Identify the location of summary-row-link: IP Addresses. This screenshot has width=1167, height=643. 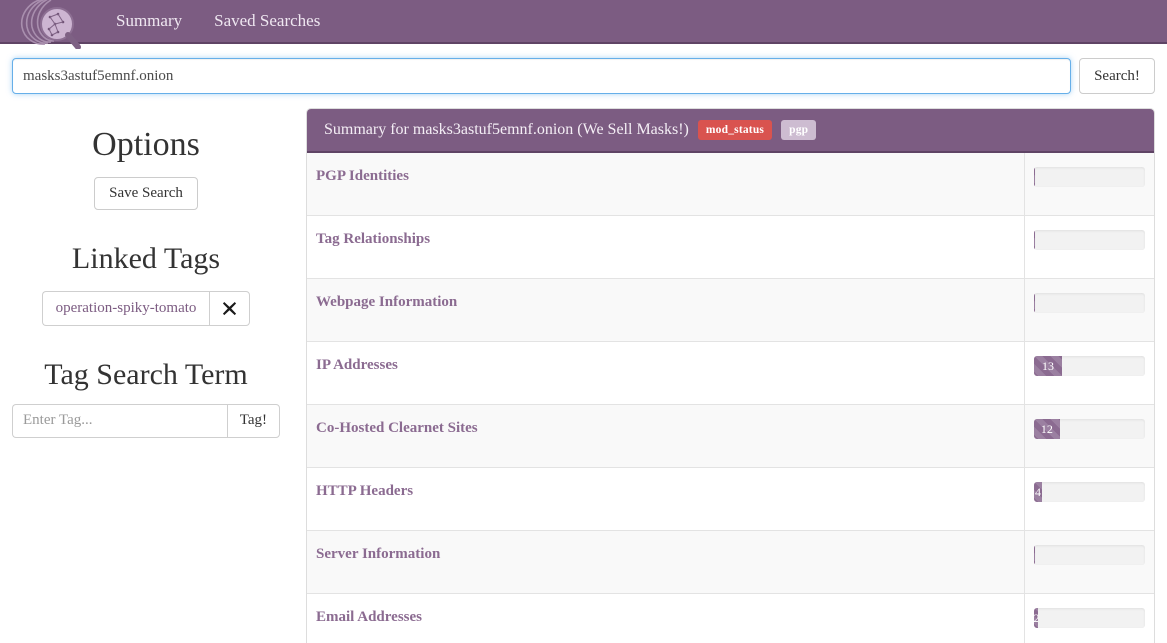
(357, 365).